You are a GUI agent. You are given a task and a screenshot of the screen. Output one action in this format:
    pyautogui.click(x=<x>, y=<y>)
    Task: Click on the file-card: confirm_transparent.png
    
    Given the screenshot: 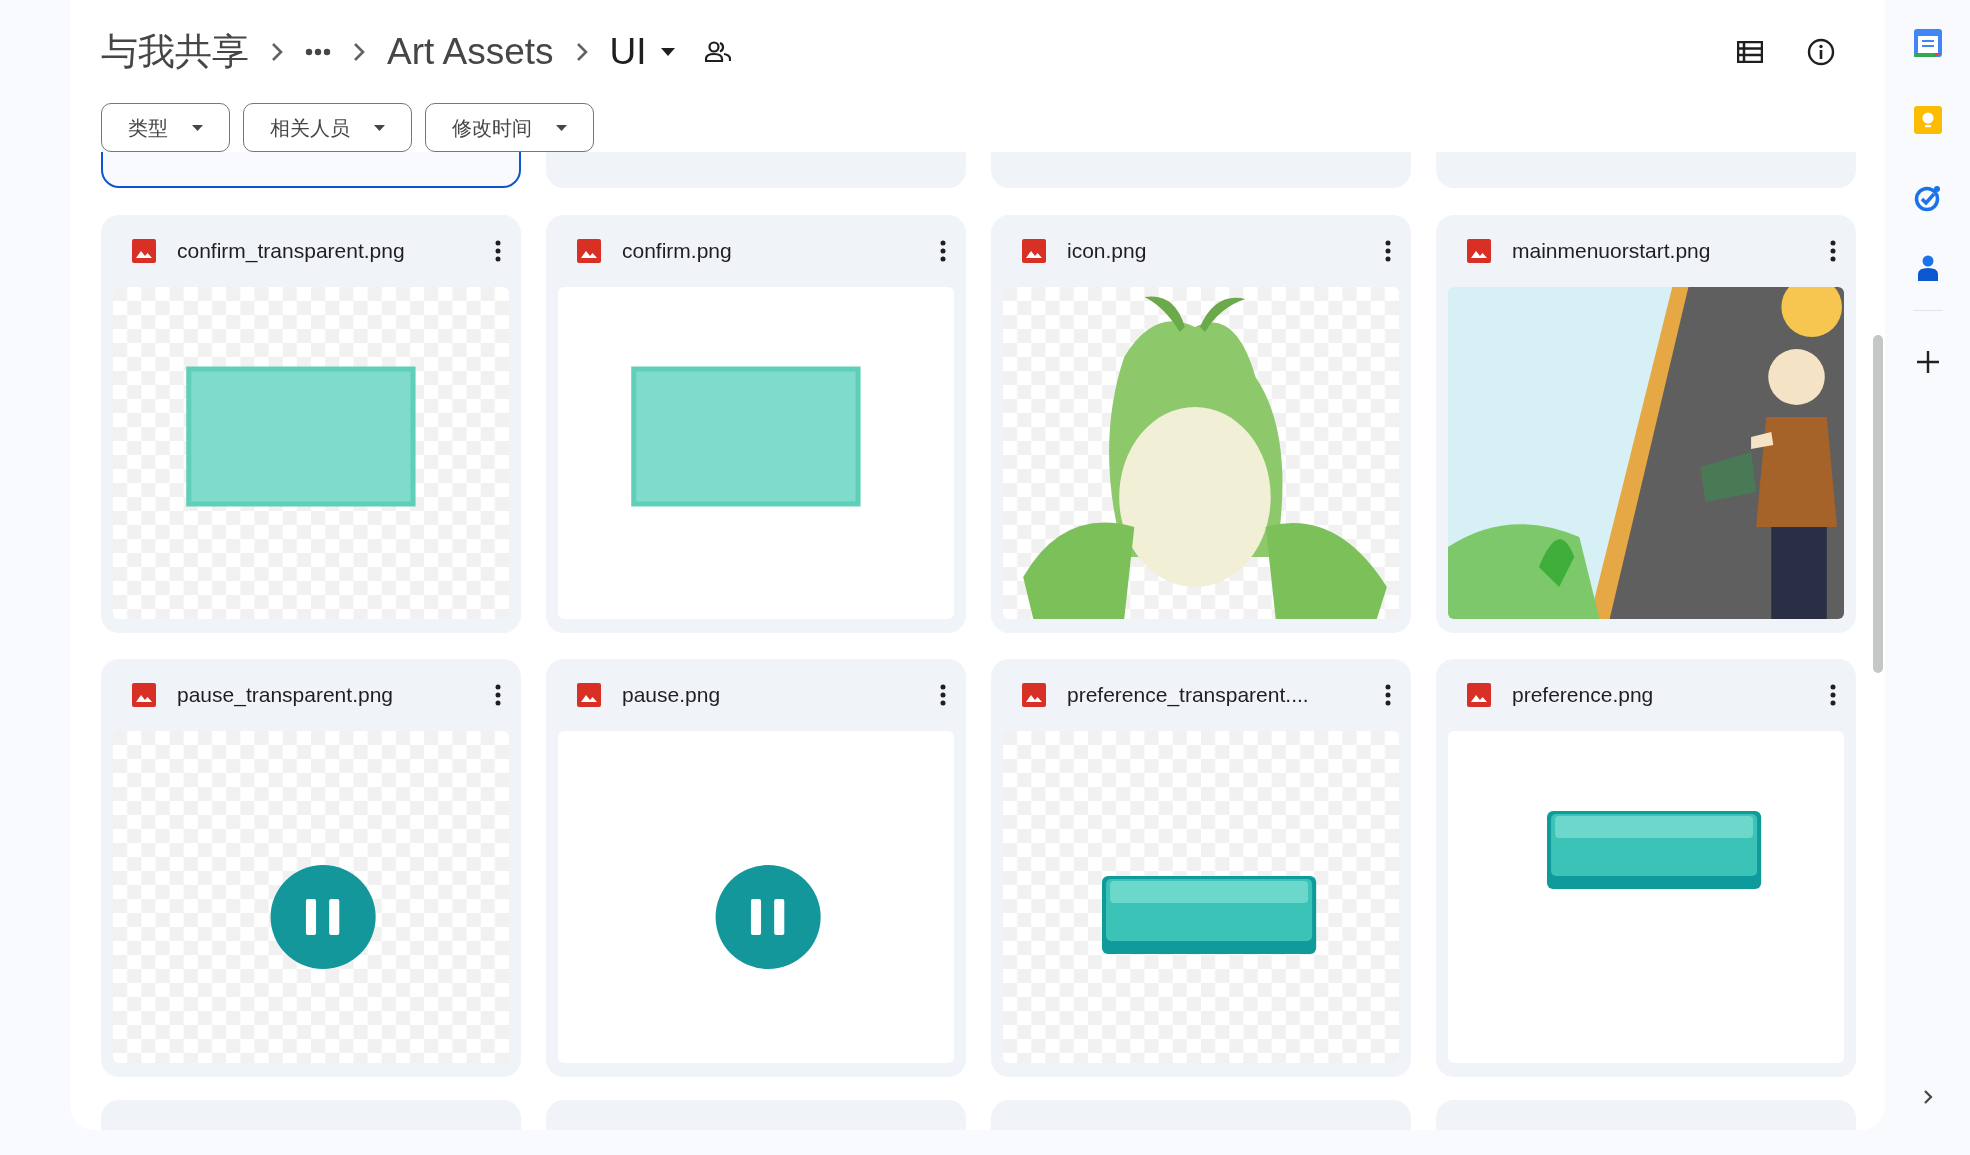 What is the action you would take?
    pyautogui.click(x=311, y=424)
    